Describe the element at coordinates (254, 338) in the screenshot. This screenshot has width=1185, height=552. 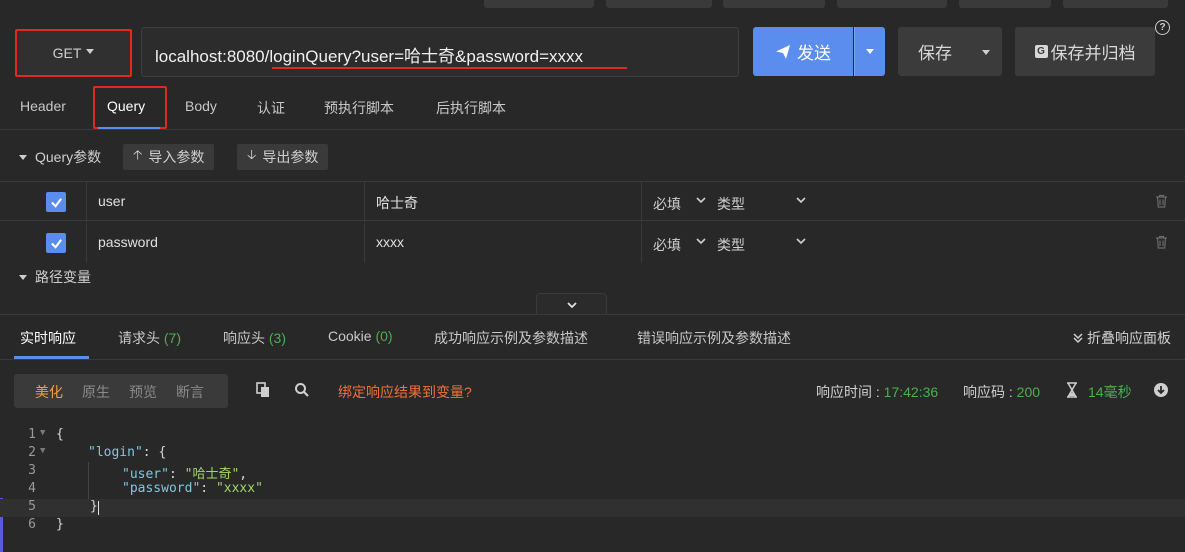
I see `tab-response-headers: 响应头 (3)` at that location.